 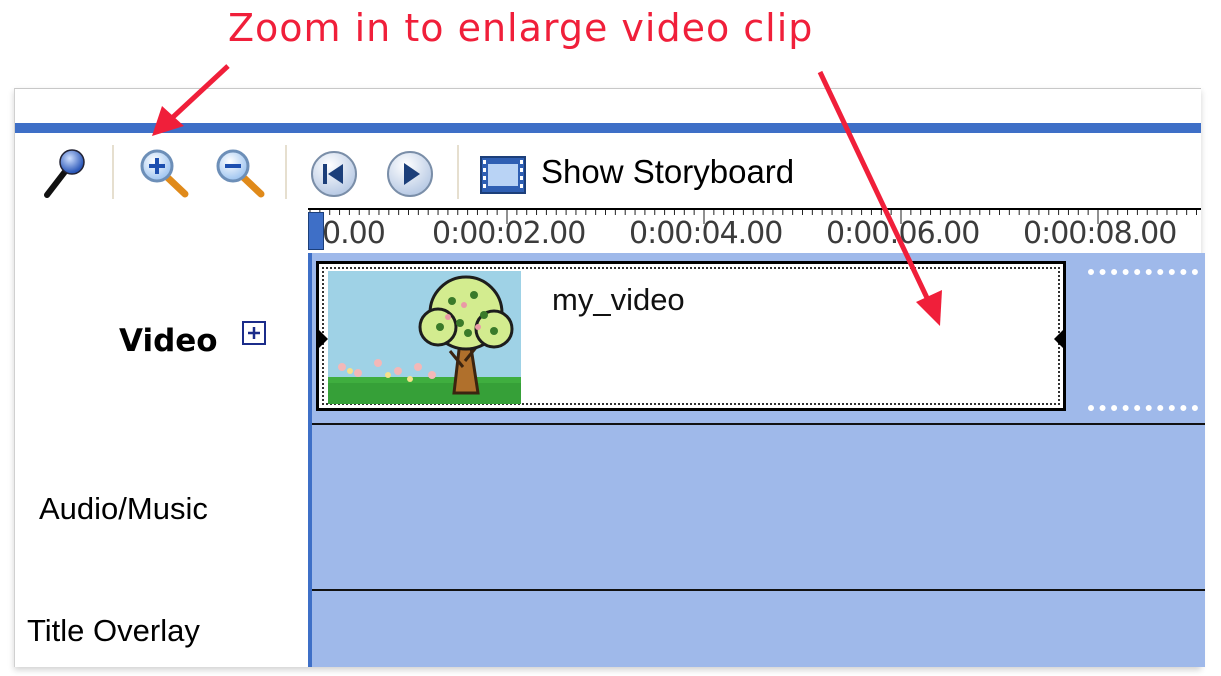 I want to click on ruler-tick: 0:00:06.00, so click(x=903, y=233).